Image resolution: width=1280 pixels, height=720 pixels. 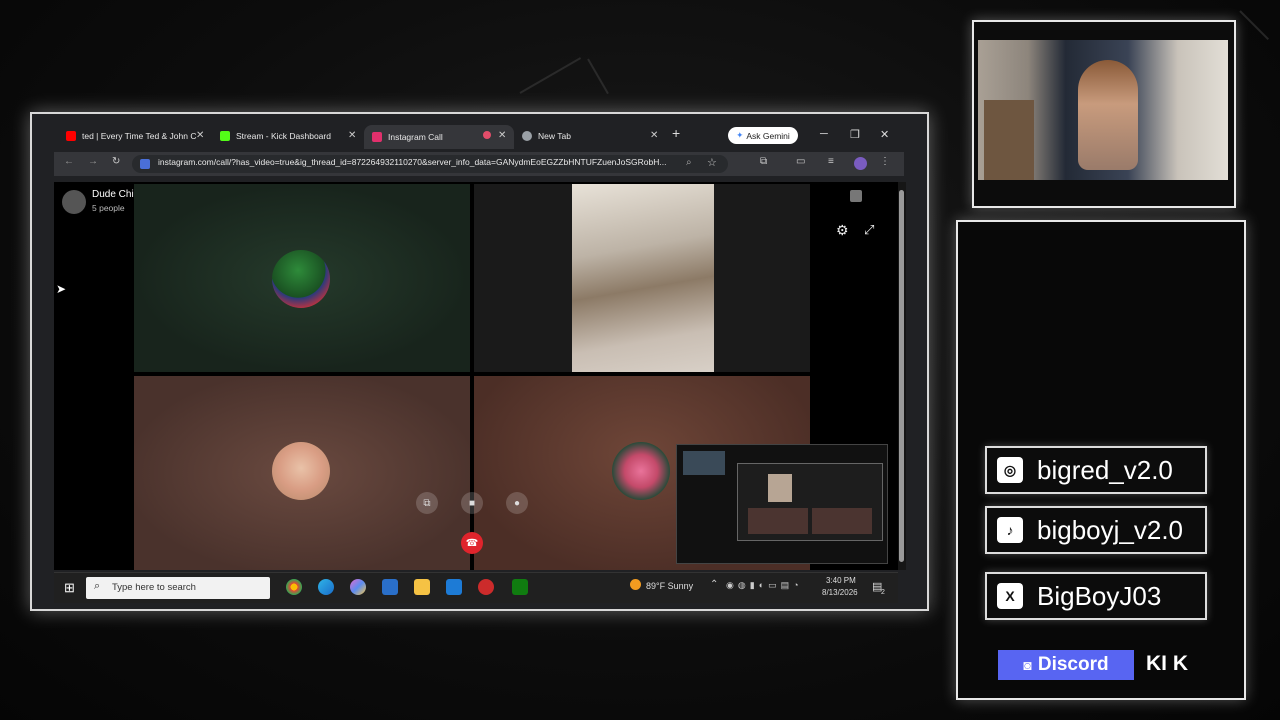 What do you see at coordinates (520, 587) in the screenshot?
I see `xbox-icon` at bounding box center [520, 587].